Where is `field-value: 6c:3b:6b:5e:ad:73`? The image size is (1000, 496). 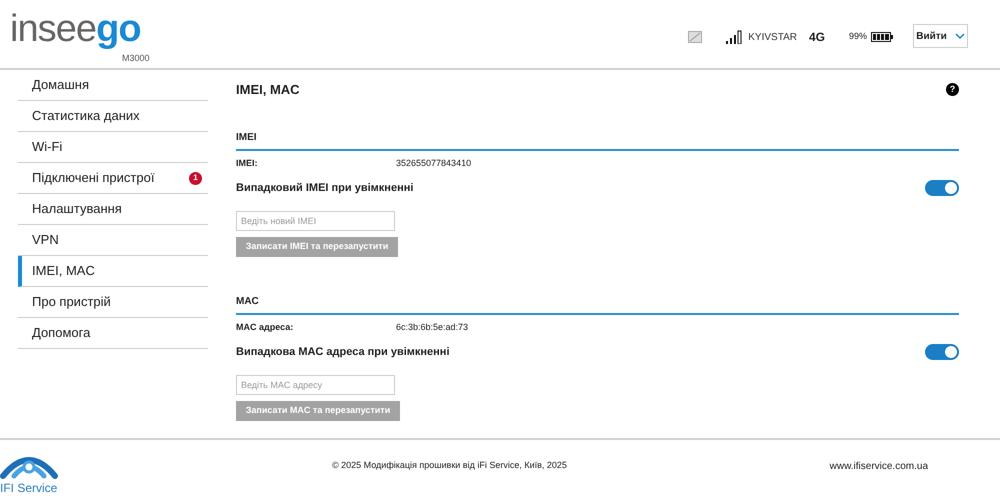
field-value: 6c:3b:6b:5e:ad:73 is located at coordinates (432, 327).